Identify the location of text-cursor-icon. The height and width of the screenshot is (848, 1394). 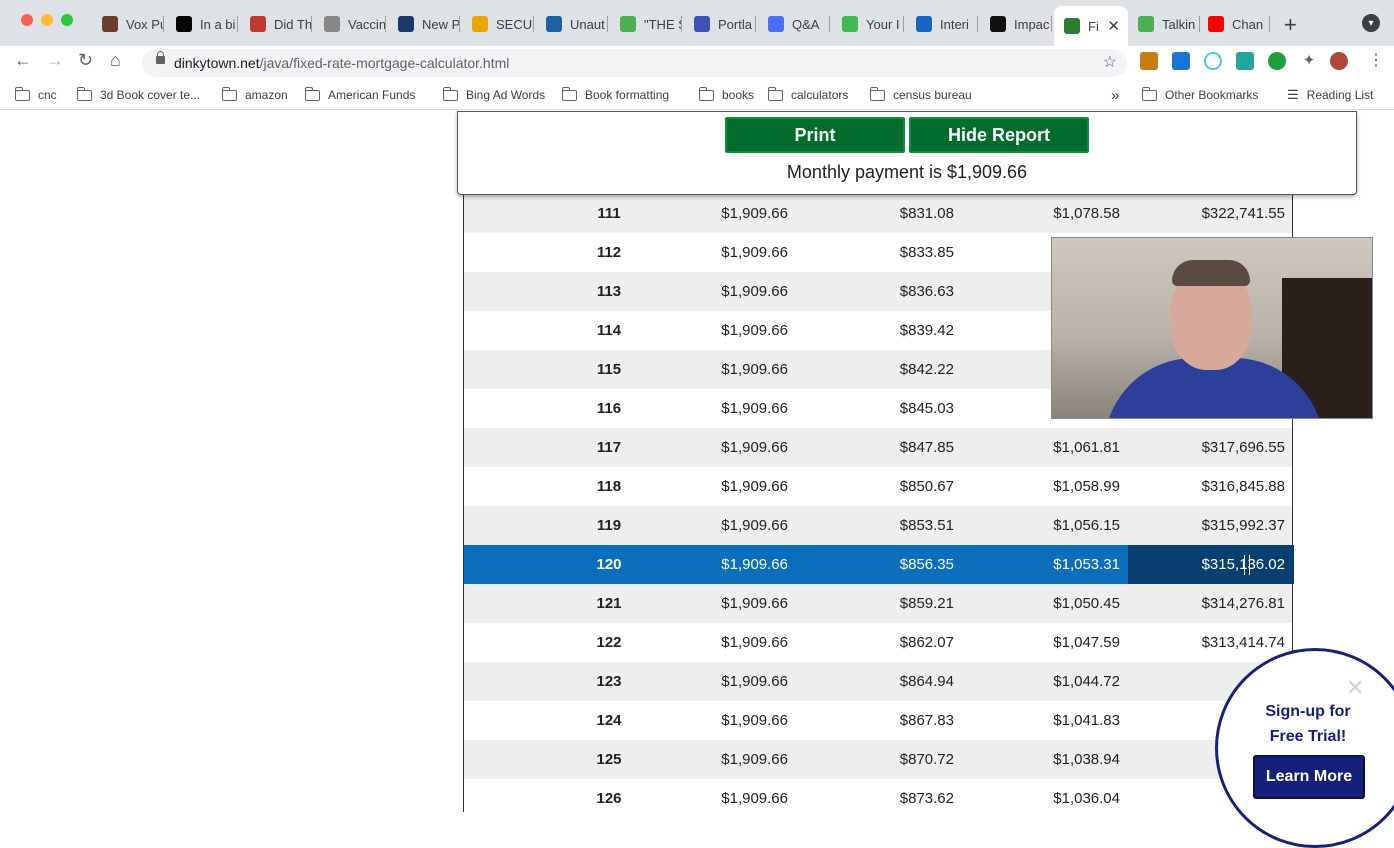
(1247, 565).